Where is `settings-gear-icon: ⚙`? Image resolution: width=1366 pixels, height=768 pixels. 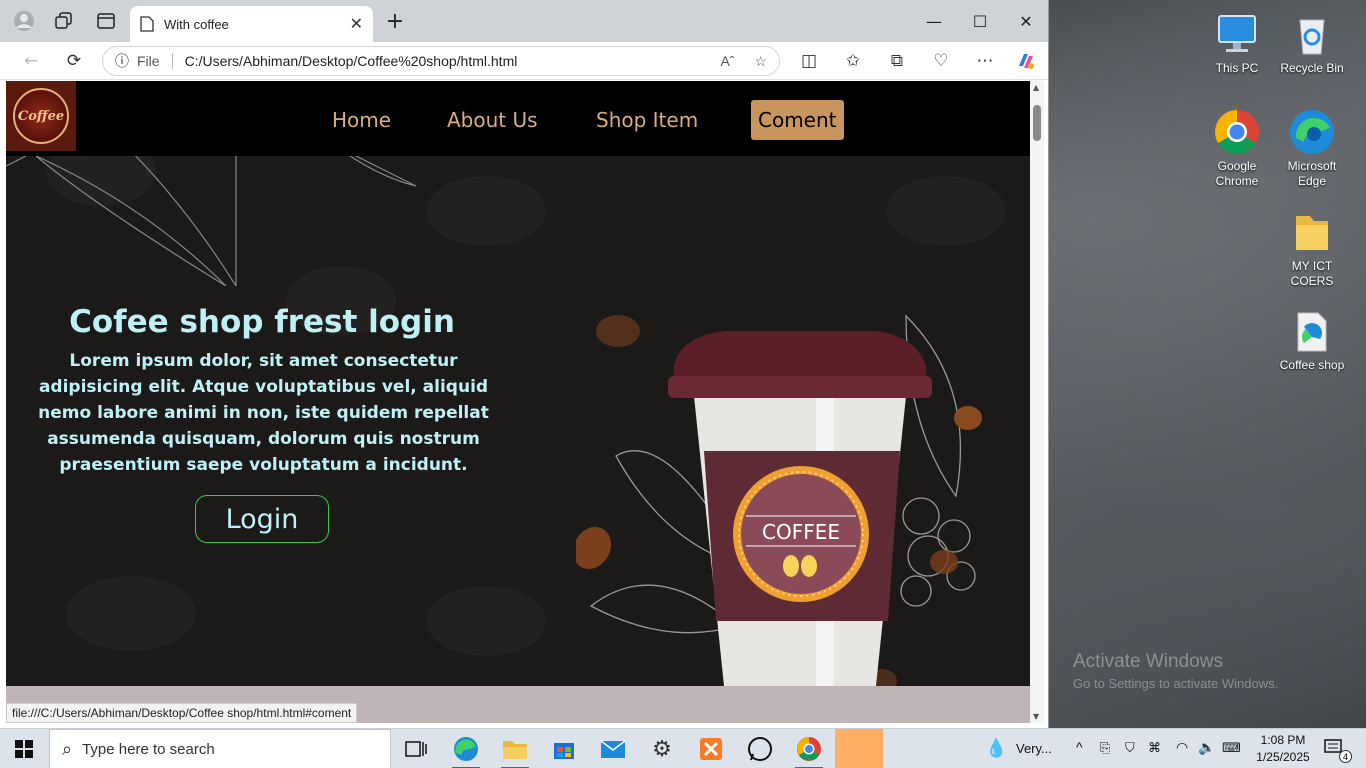 settings-gear-icon: ⚙ is located at coordinates (662, 749).